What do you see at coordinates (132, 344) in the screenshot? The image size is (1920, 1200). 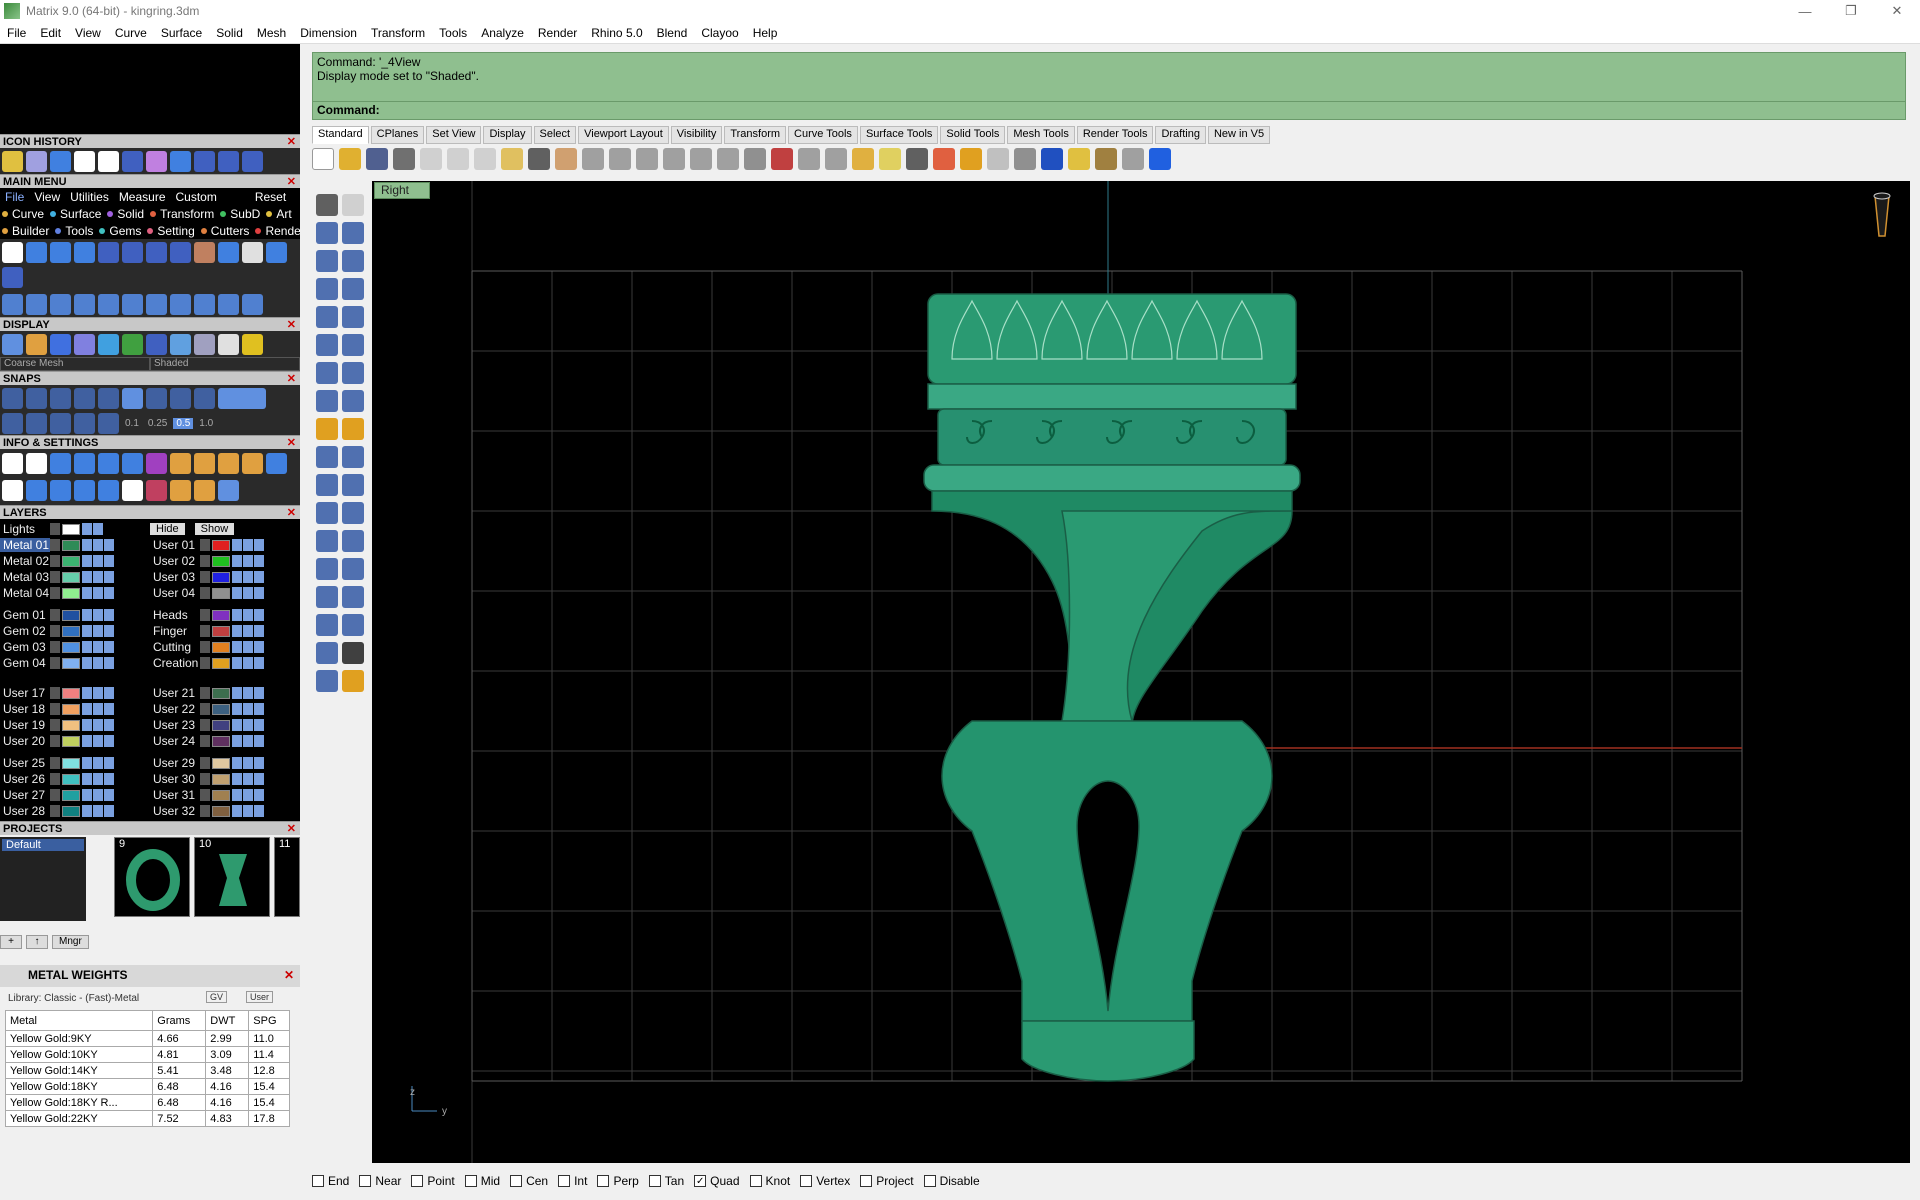 I see `xray-icon` at bounding box center [132, 344].